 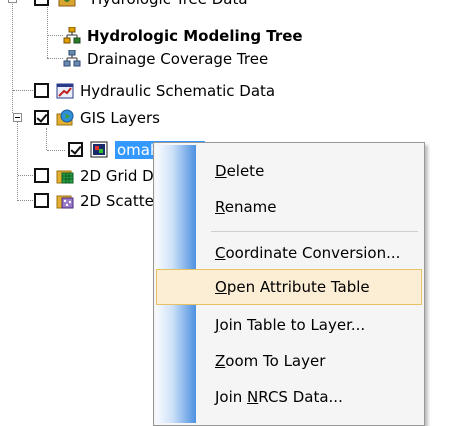 I want to click on tree-row-hydrologic-modeling-tree: Hydrologic Modeling Tree, so click(x=170, y=36).